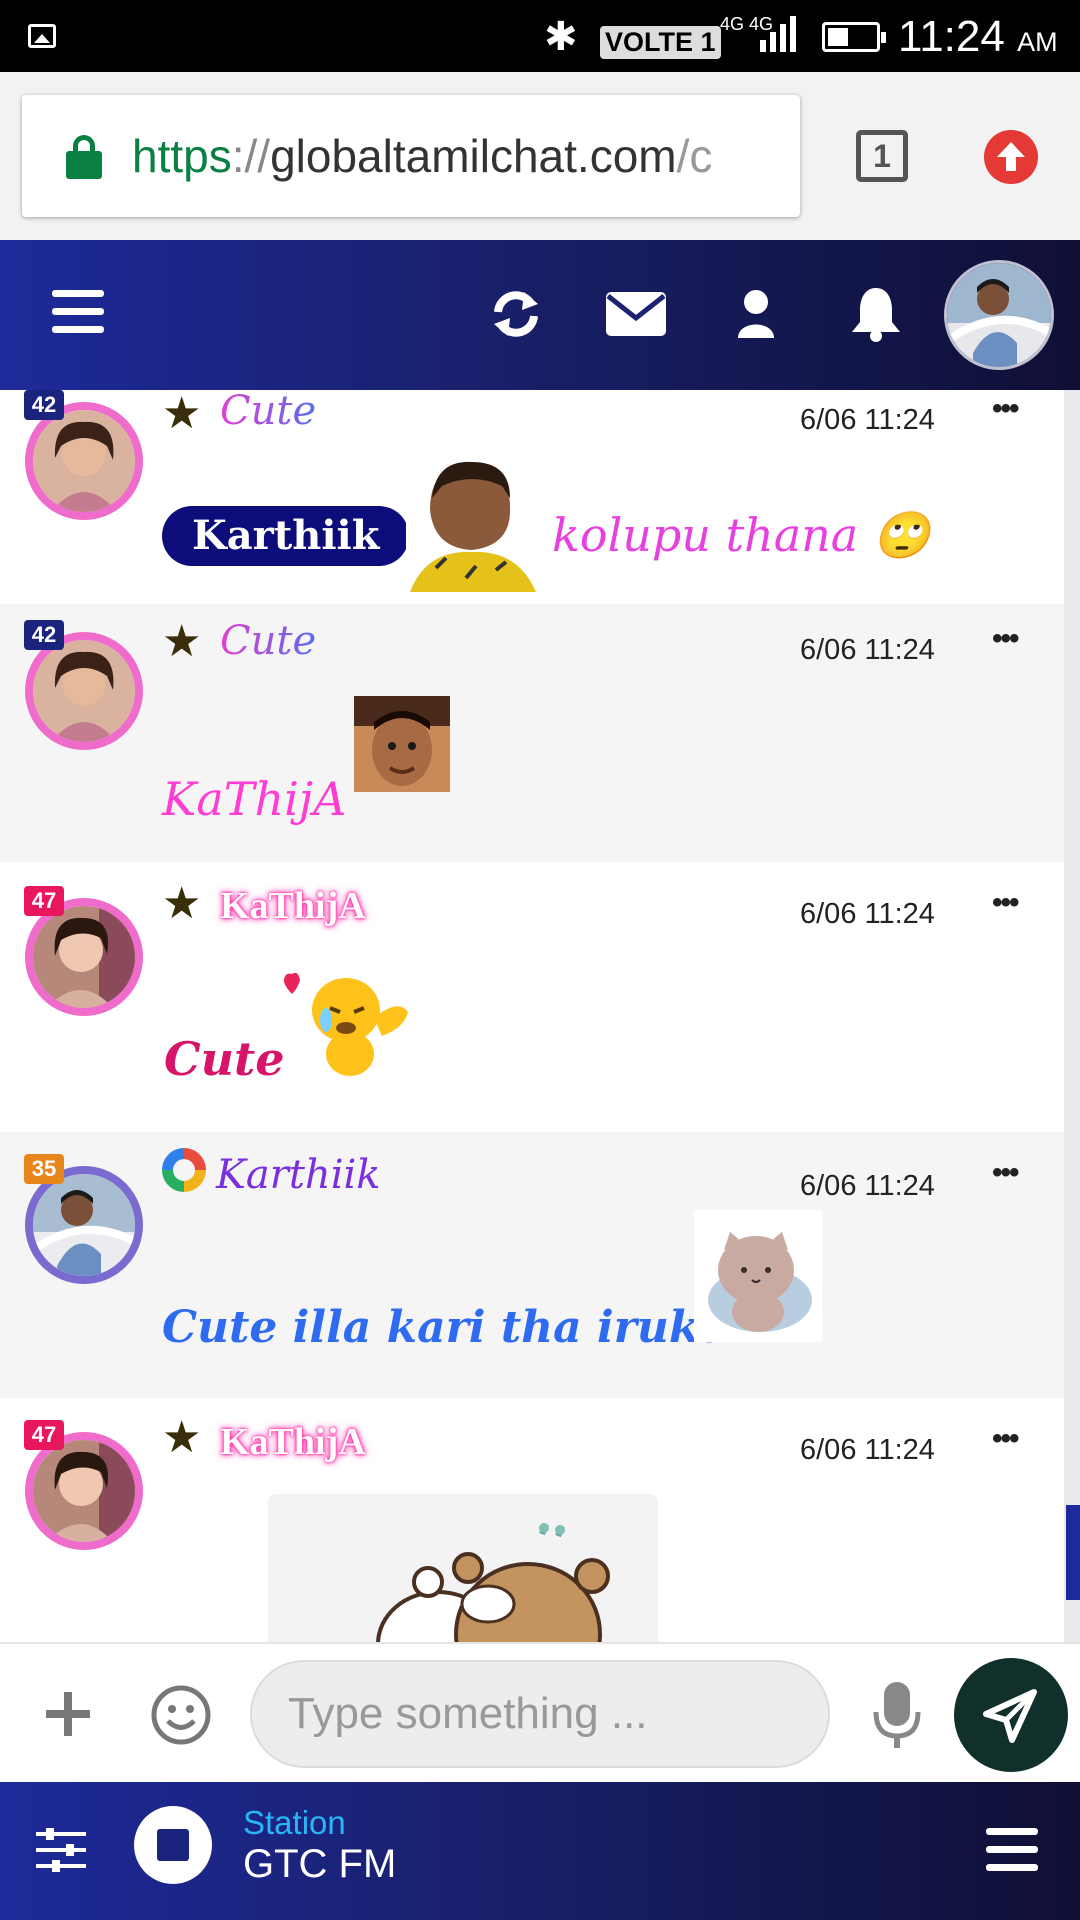 Image resolution: width=1080 pixels, height=1920 pixels. I want to click on scrollbar-thumb, so click(1073, 1552).